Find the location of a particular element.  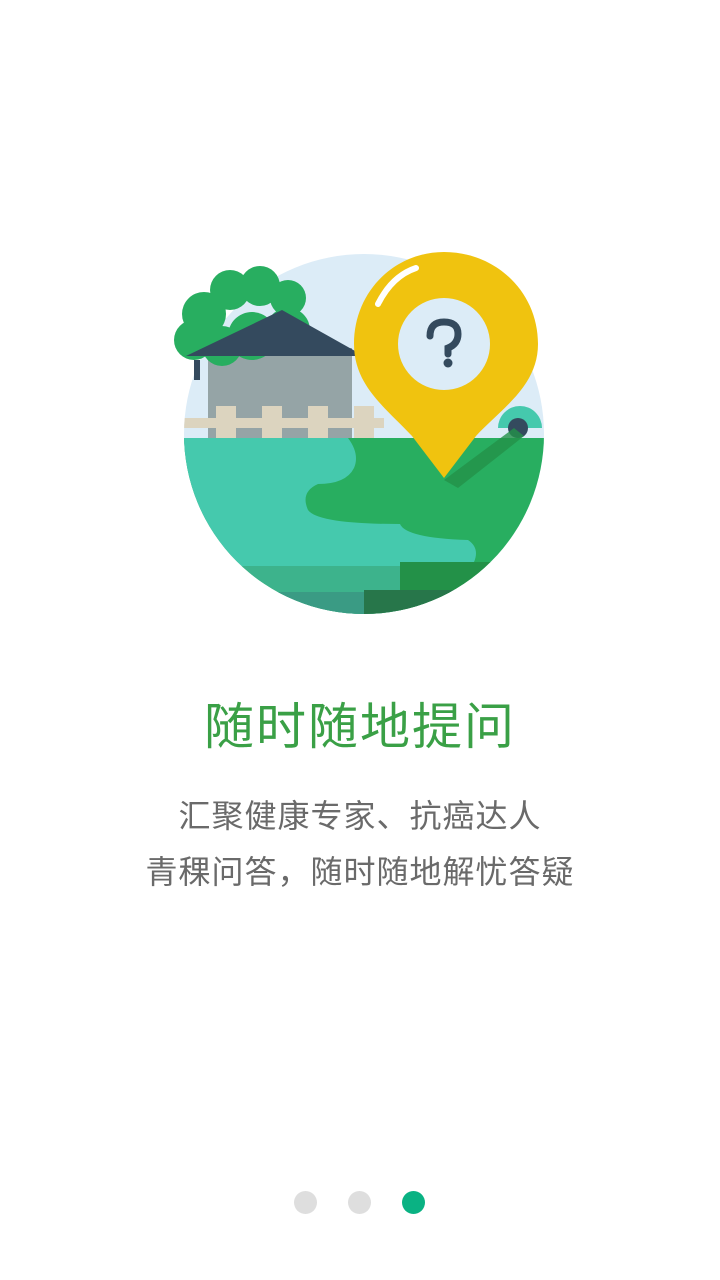

page-dot-3-active is located at coordinates (413, 1202).